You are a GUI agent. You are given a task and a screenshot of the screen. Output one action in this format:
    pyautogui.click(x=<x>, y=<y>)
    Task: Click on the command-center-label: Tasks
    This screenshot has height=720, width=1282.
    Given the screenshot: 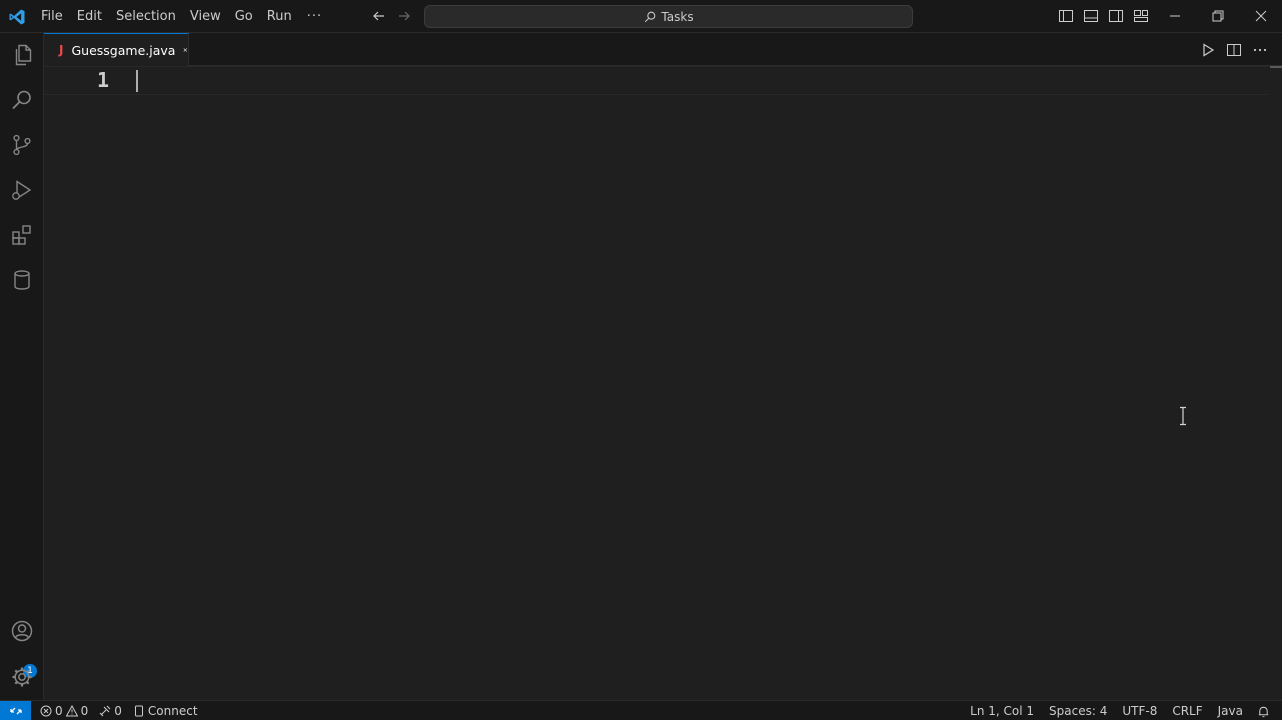 What is the action you would take?
    pyautogui.click(x=677, y=16)
    